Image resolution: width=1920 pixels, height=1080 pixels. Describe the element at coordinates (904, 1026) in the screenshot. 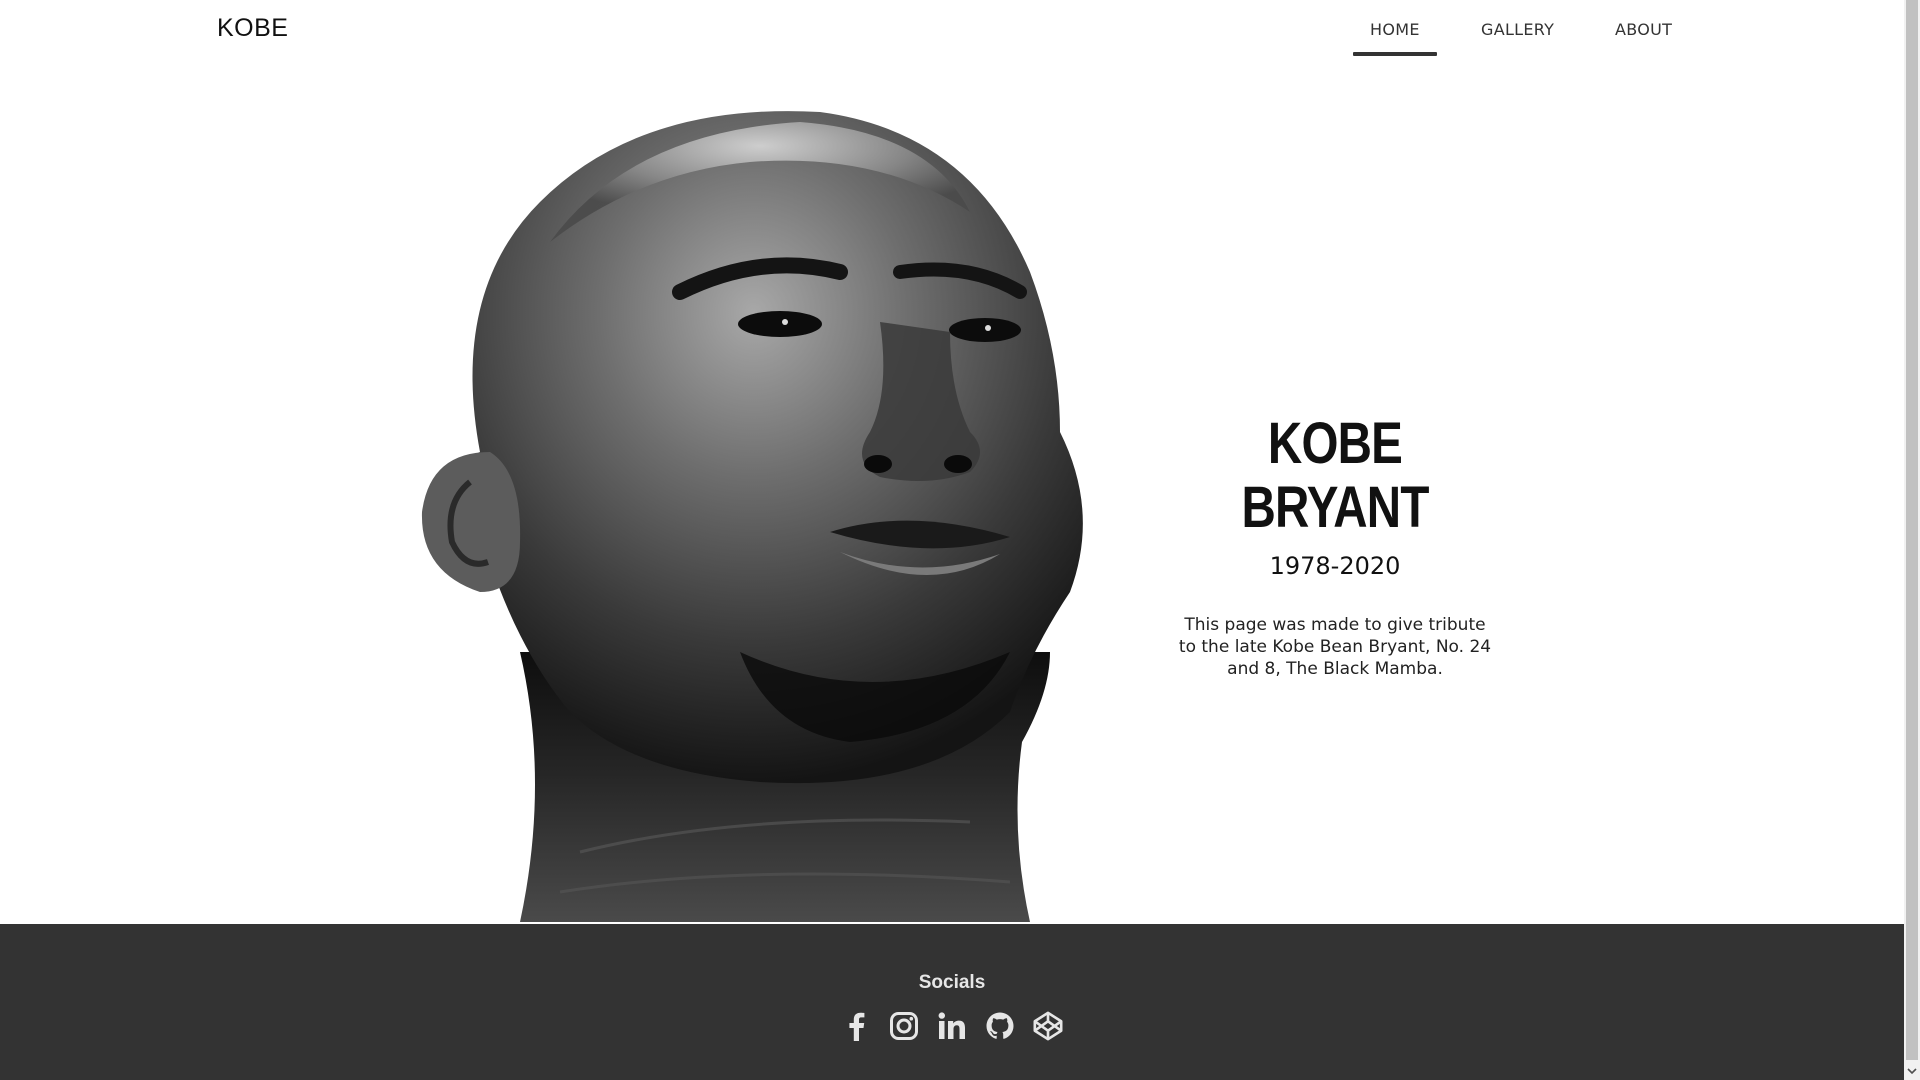

I see `instagram-icon` at that location.